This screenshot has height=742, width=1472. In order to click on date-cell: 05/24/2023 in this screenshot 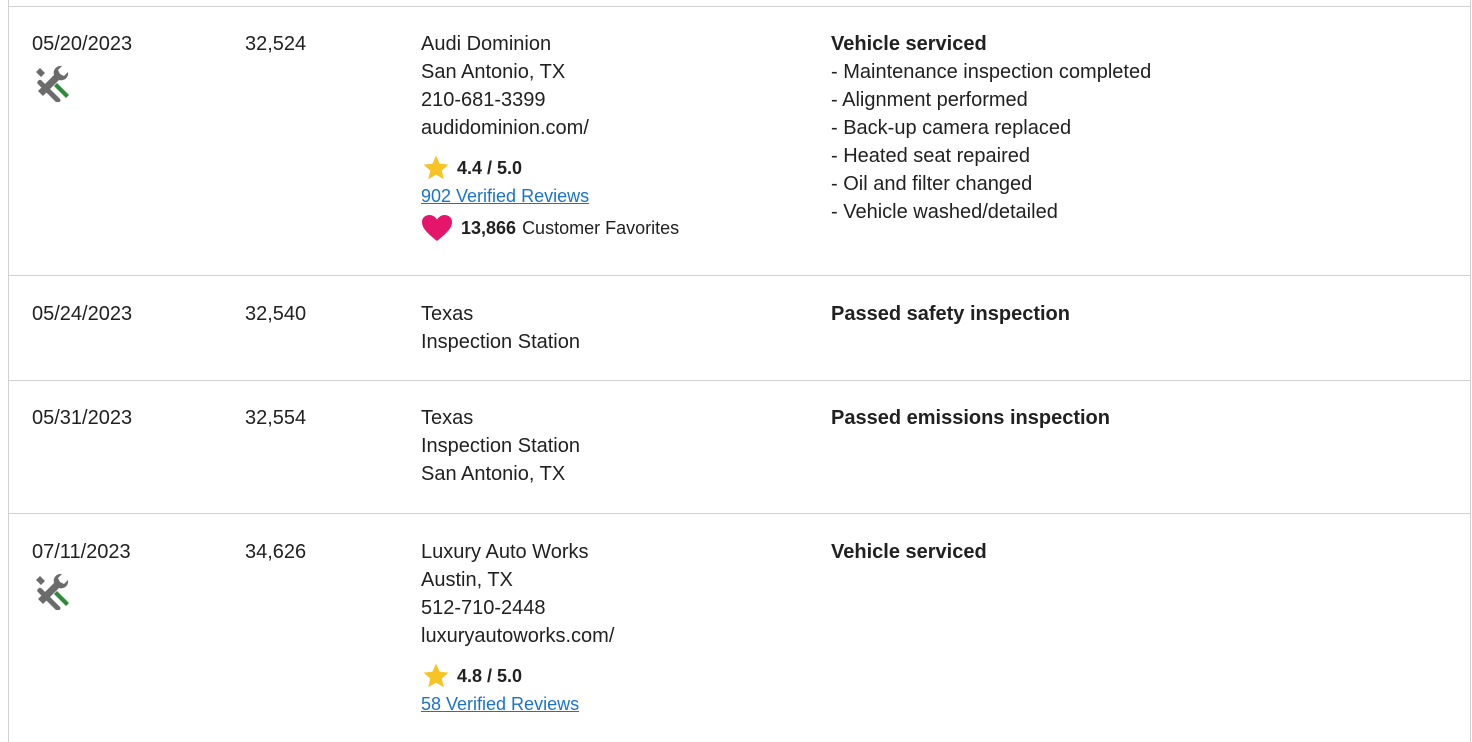, I will do `click(82, 314)`.